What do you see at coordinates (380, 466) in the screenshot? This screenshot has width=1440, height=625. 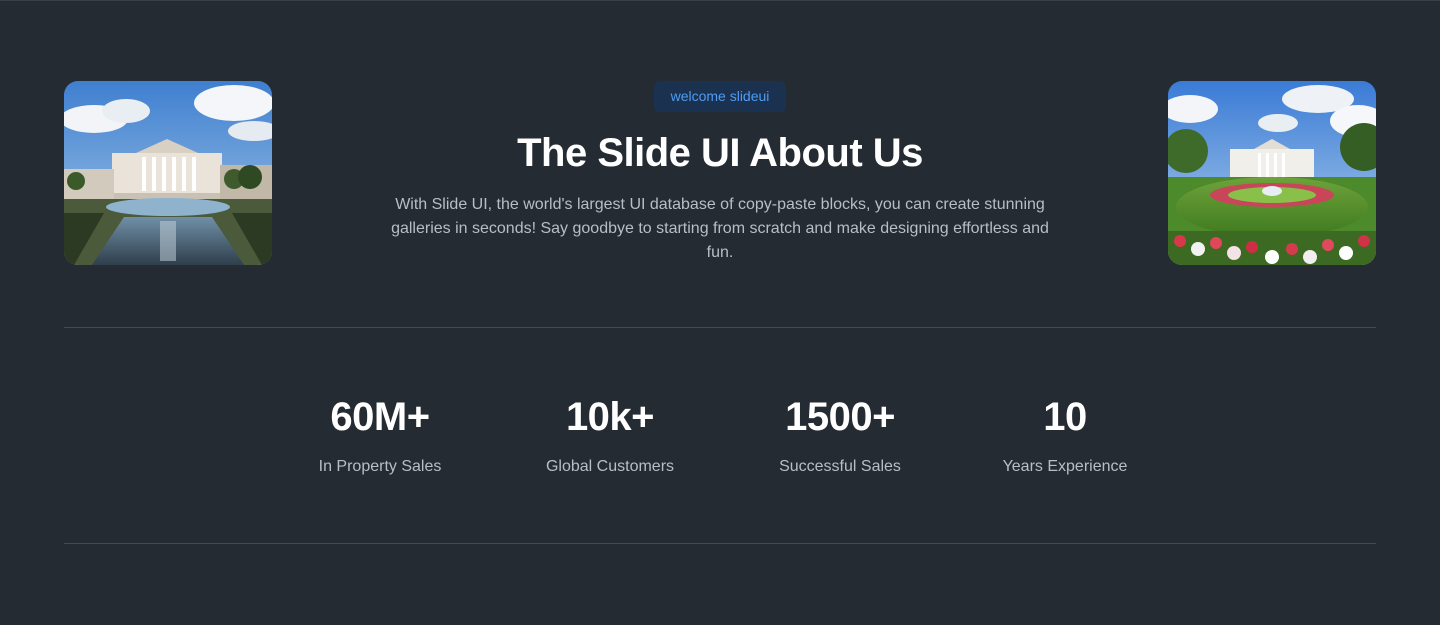 I see `stat-label: In Property Sales` at bounding box center [380, 466].